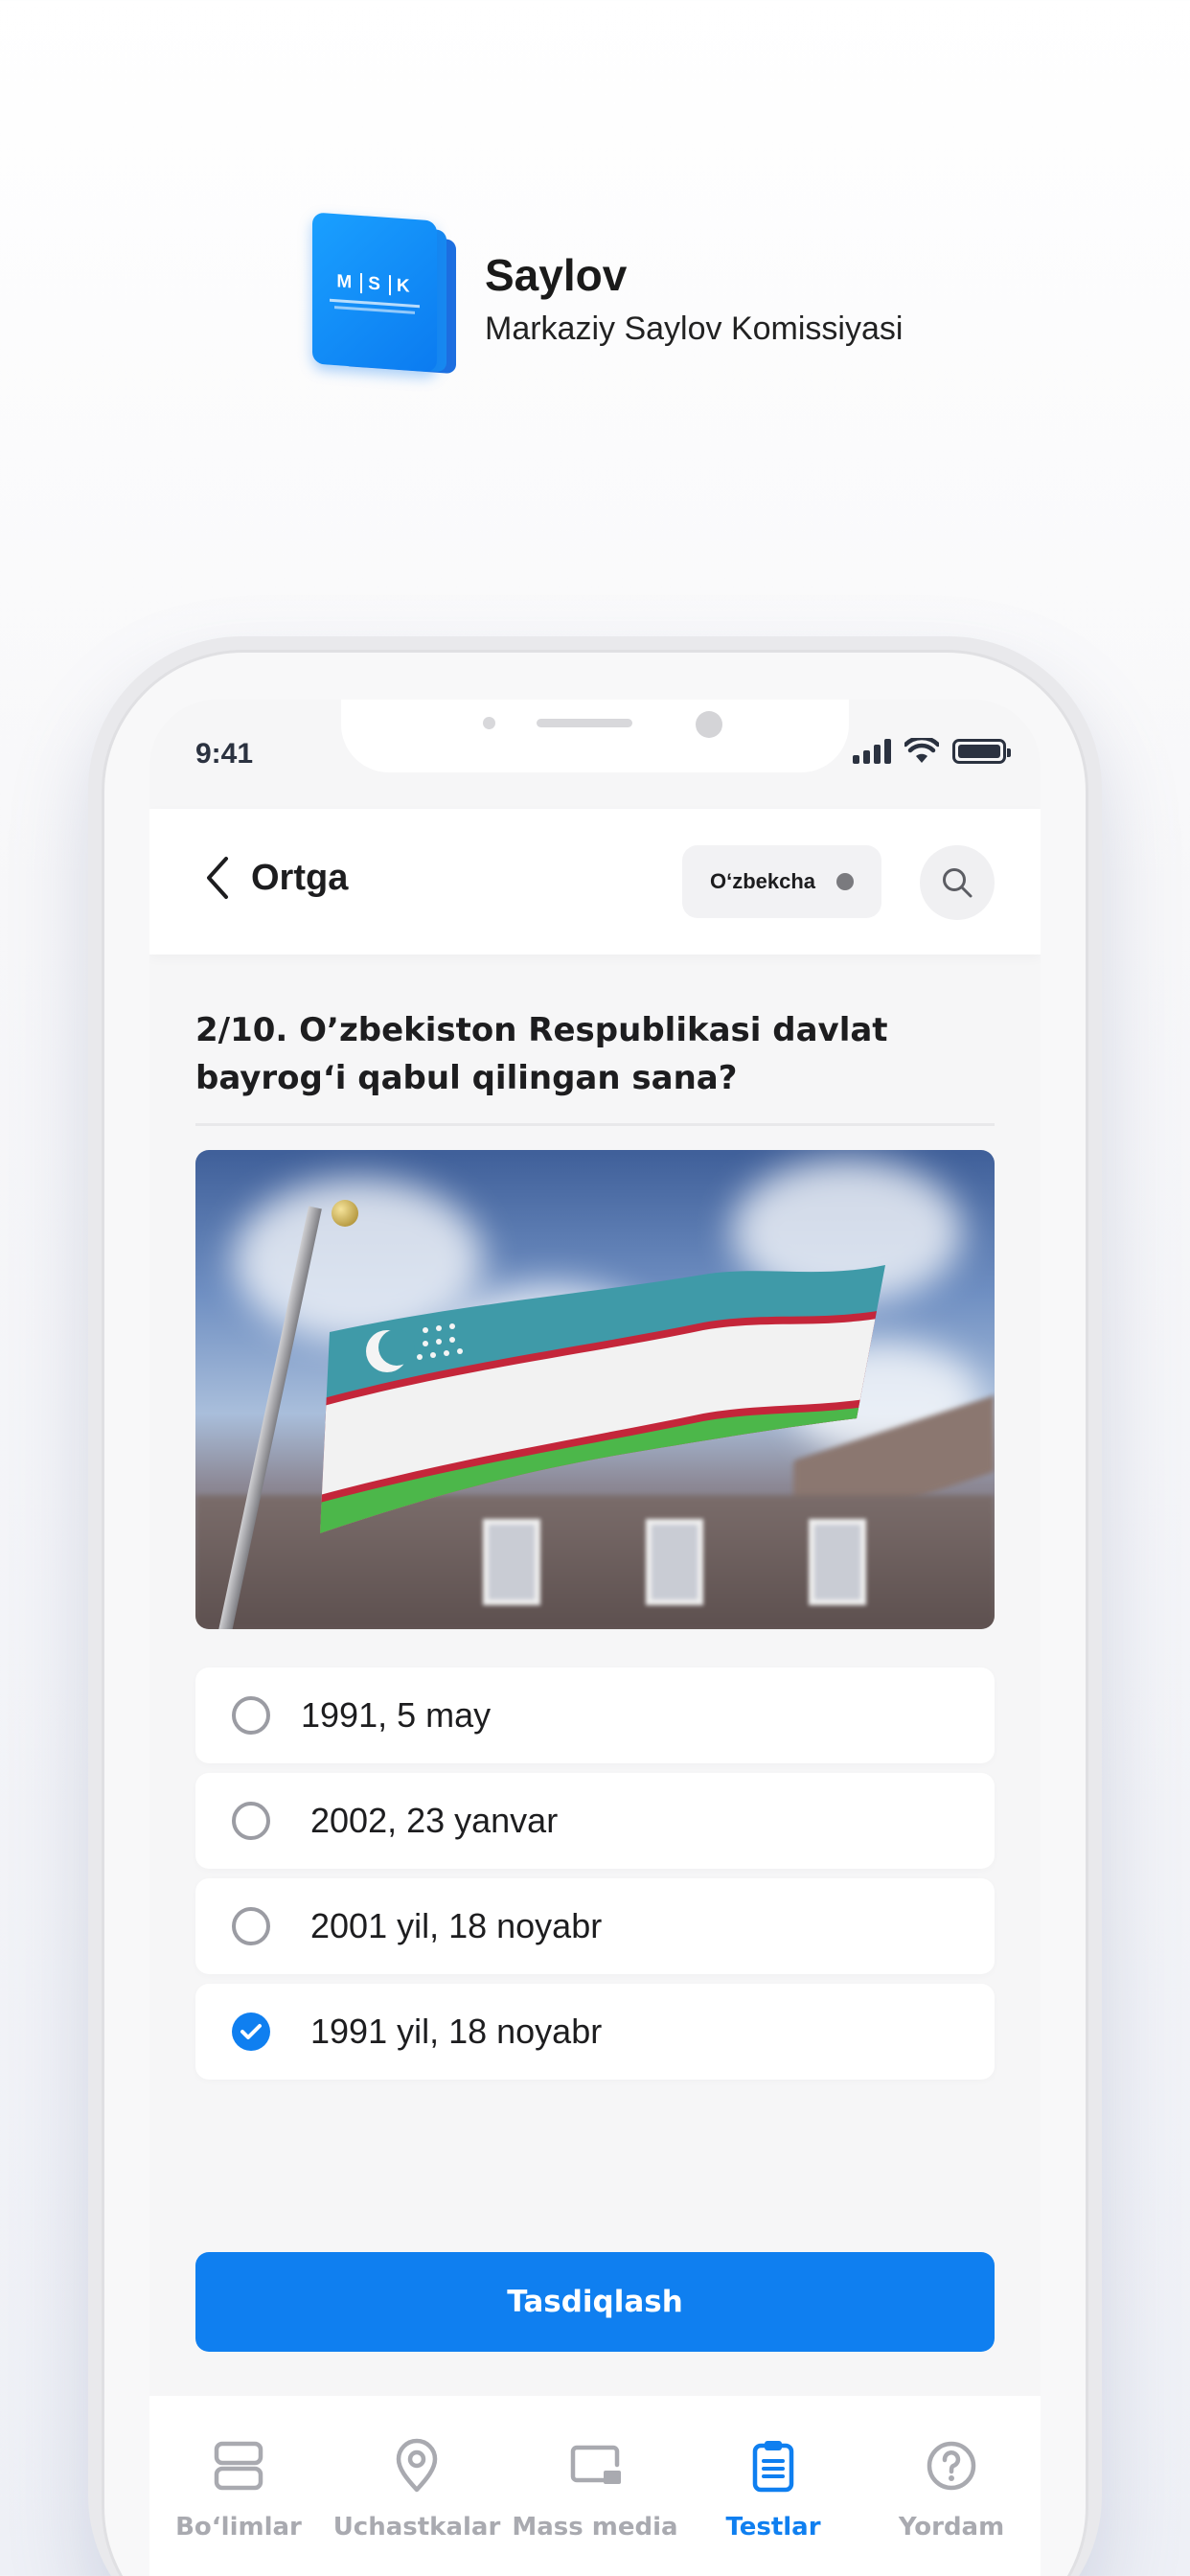 This screenshot has height=2576, width=1190. I want to click on answer-label: 1991, 5 may, so click(397, 1715).